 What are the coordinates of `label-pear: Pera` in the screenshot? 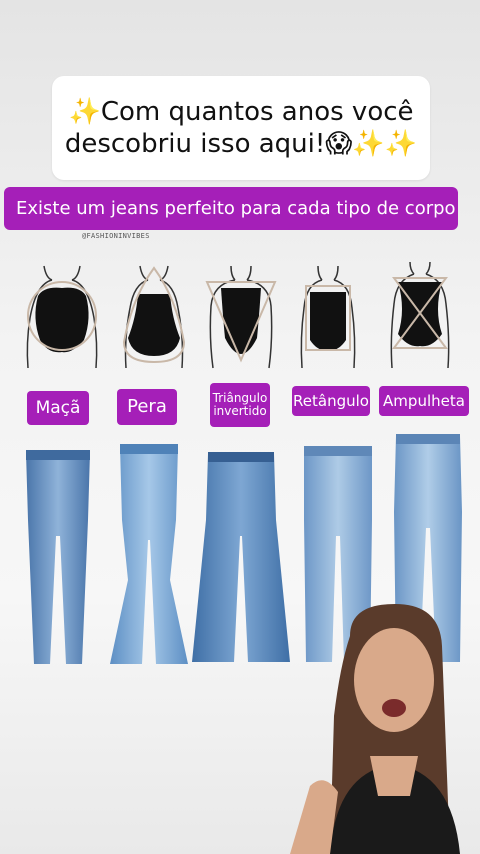 It's located at (147, 407).